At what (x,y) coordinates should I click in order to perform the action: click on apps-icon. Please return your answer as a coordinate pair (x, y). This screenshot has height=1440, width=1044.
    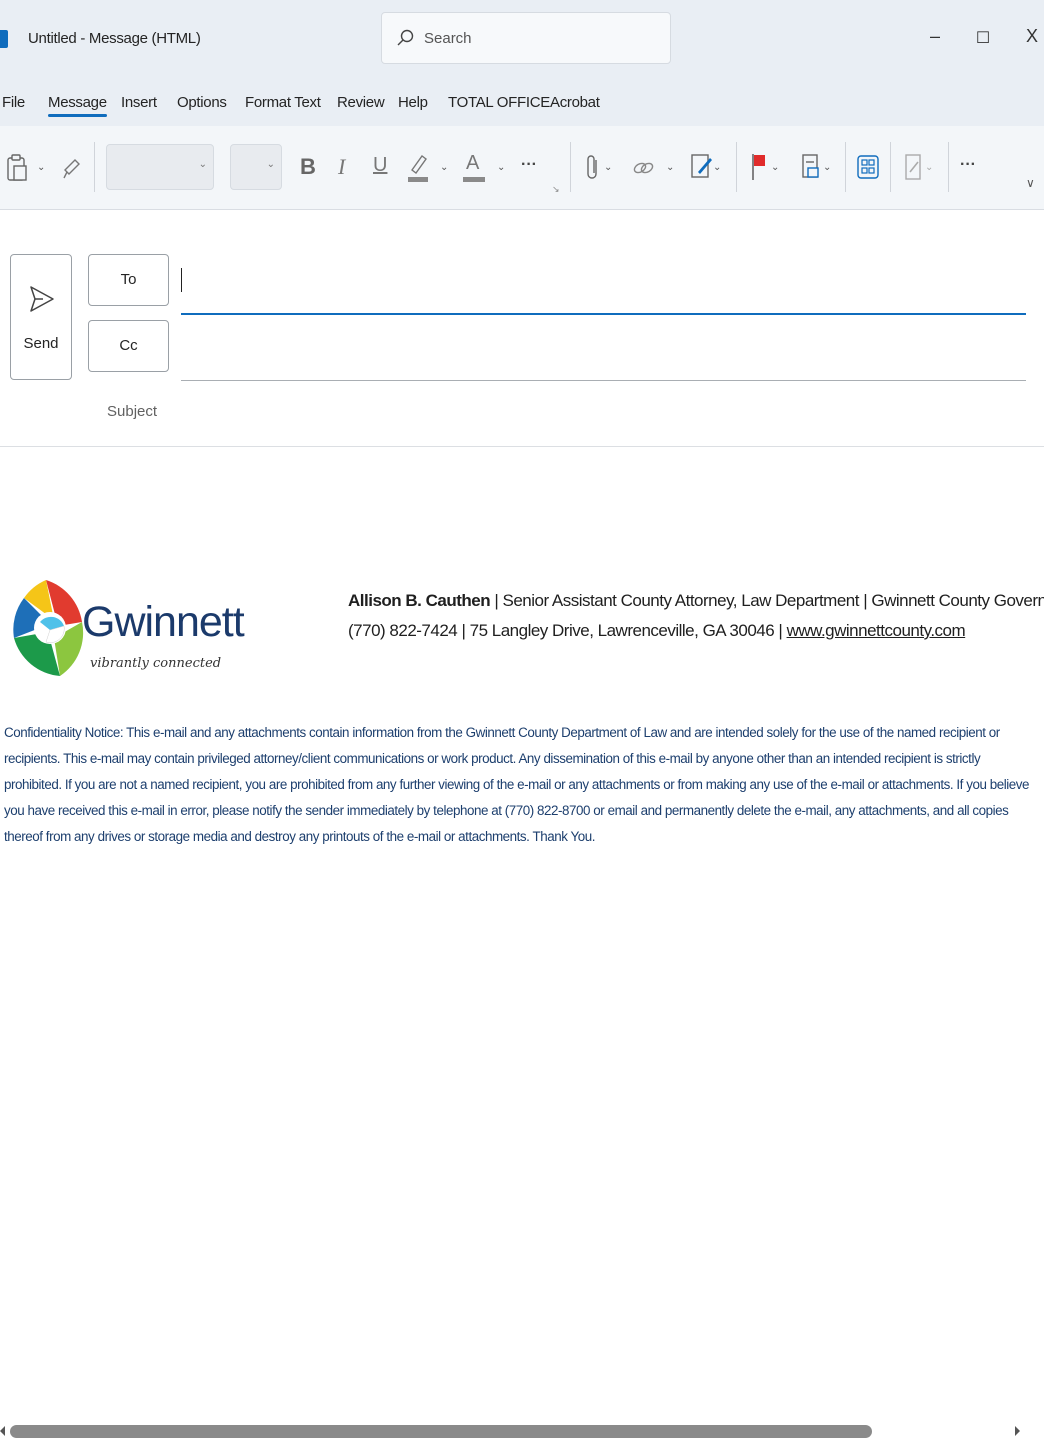
    Looking at the image, I should click on (868, 167).